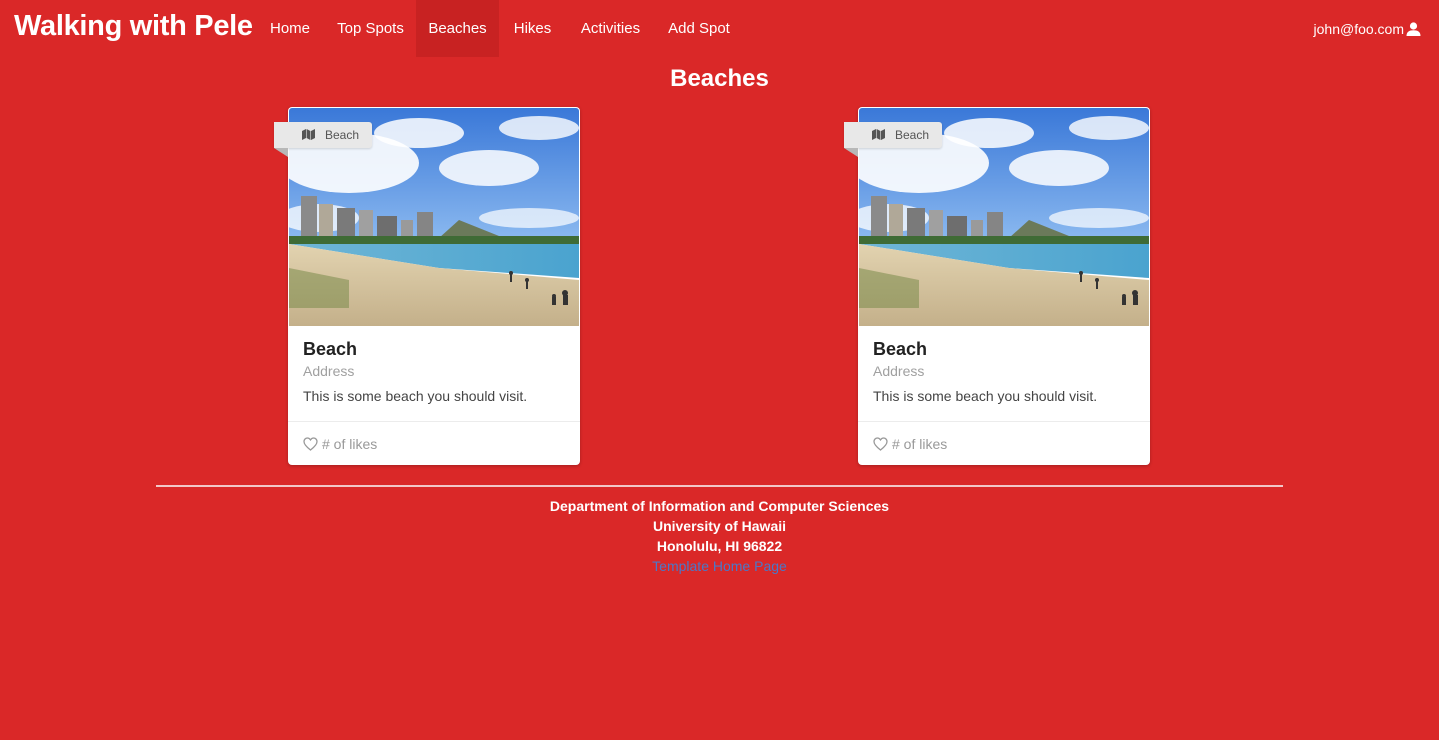 The height and width of the screenshot is (740, 1439). Describe the element at coordinates (719, 566) in the screenshot. I see `template-home-link: Template Home Page` at that location.